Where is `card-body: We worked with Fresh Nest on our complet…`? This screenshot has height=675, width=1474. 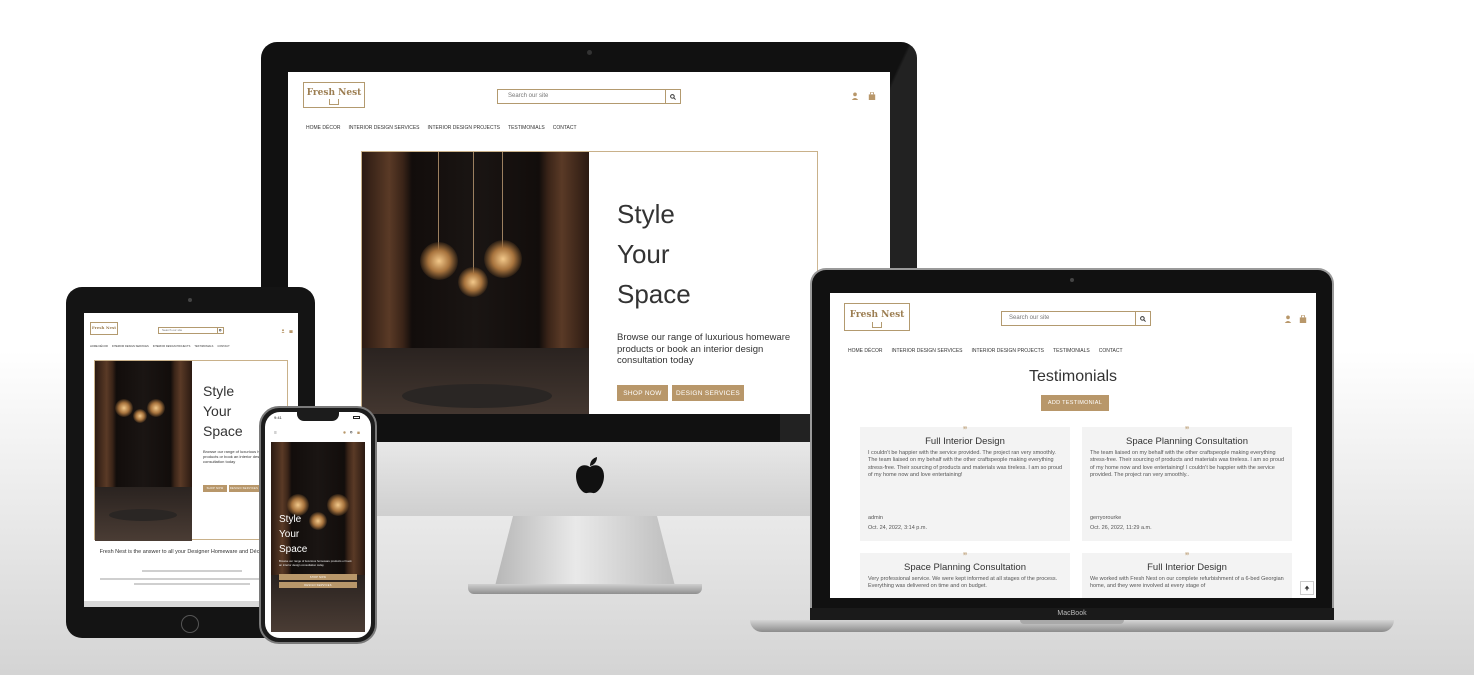 card-body: We worked with Fresh Nest on our complet… is located at coordinates (1187, 583).